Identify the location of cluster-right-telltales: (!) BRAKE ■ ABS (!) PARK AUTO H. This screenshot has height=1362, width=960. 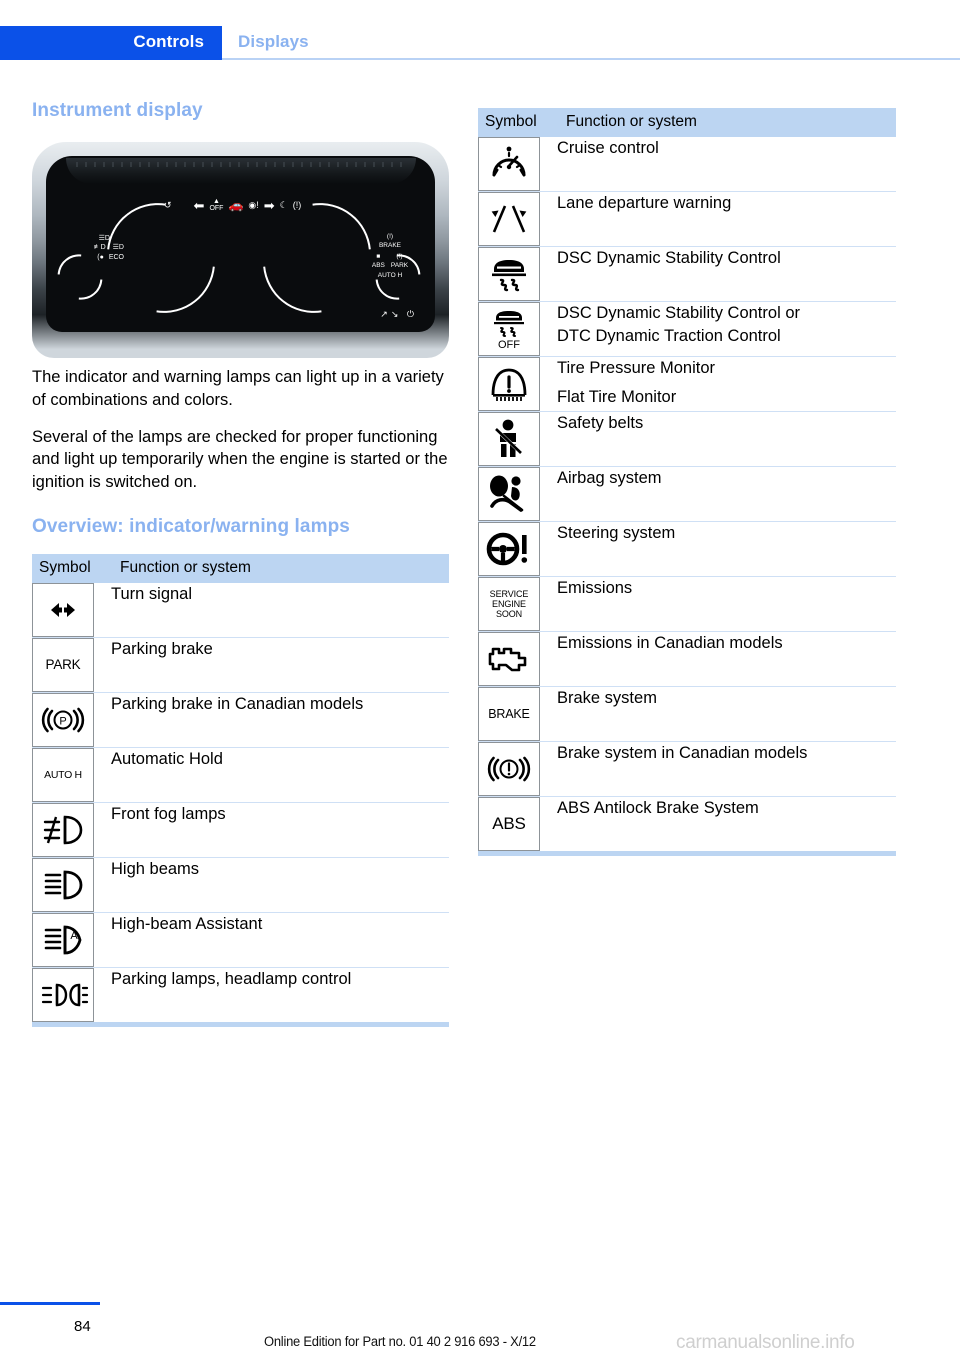
(390, 256).